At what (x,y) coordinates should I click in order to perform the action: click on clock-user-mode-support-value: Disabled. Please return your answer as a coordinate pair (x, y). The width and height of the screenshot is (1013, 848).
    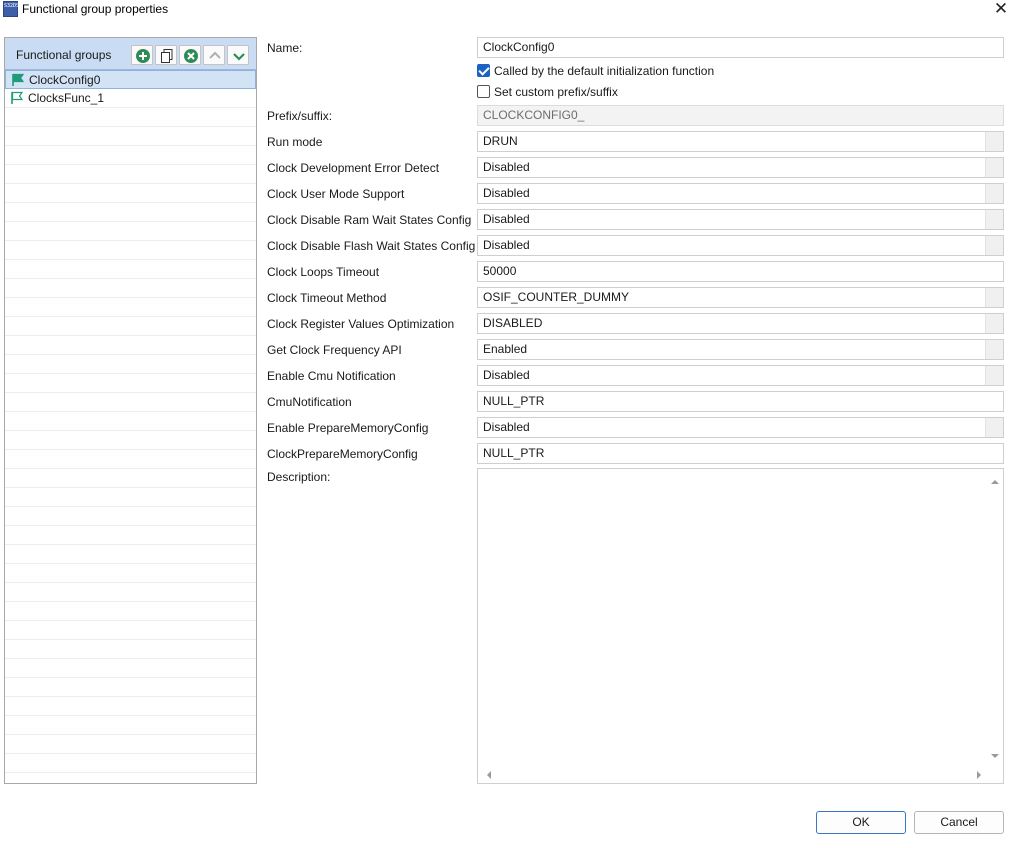
    Looking at the image, I should click on (506, 193).